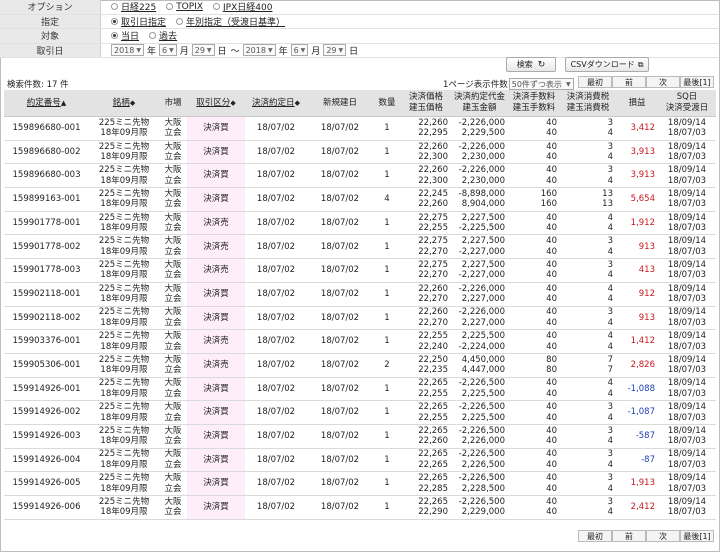 The height and width of the screenshot is (552, 720). I want to click on profit-loss: 1,913, so click(637, 483).